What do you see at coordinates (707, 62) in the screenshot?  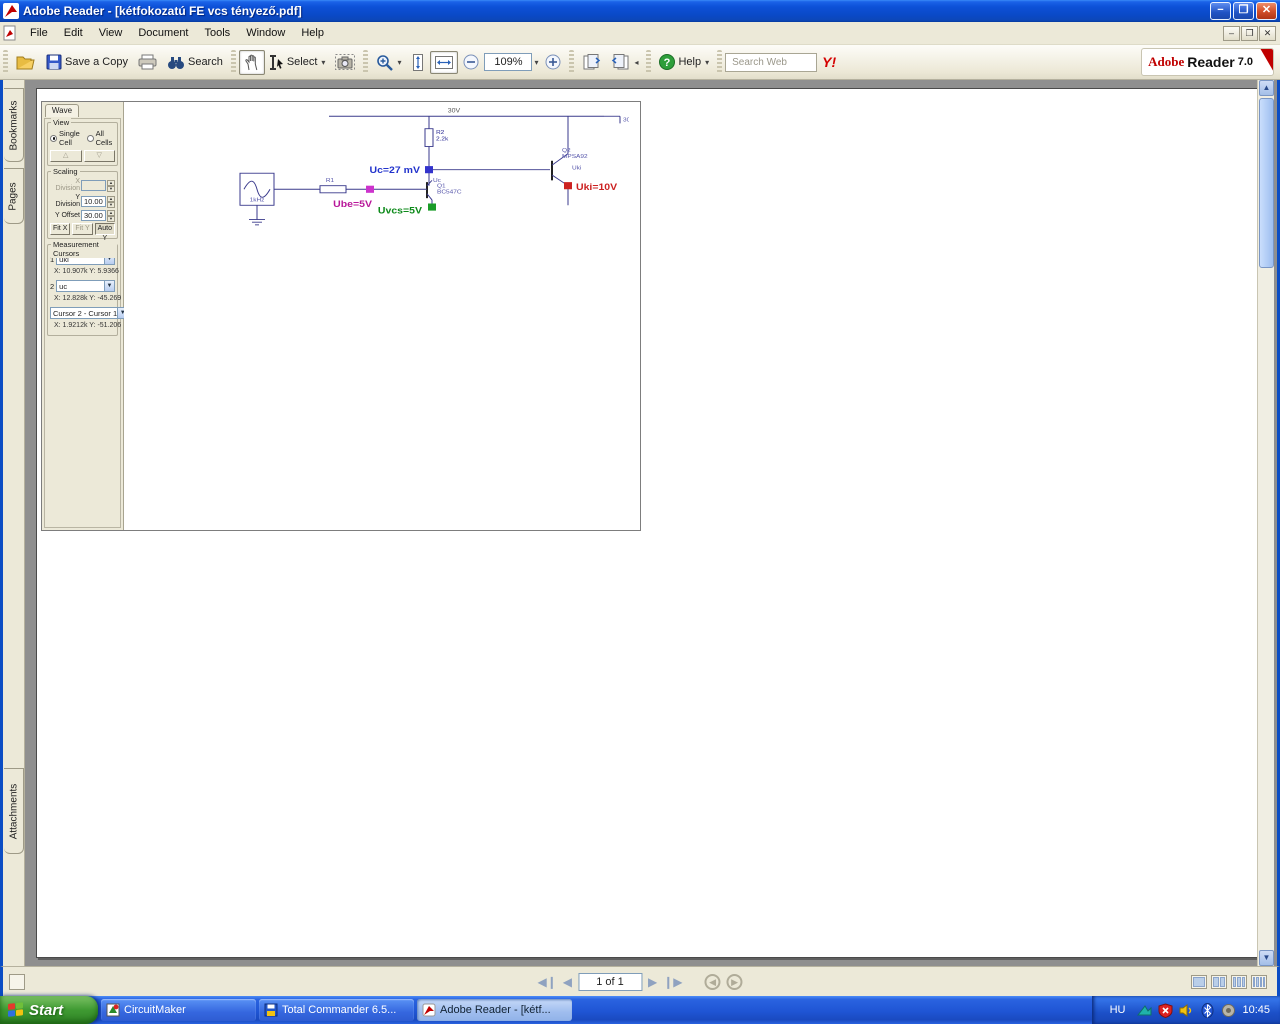 I see `help-dropdown-arrow: ▾` at bounding box center [707, 62].